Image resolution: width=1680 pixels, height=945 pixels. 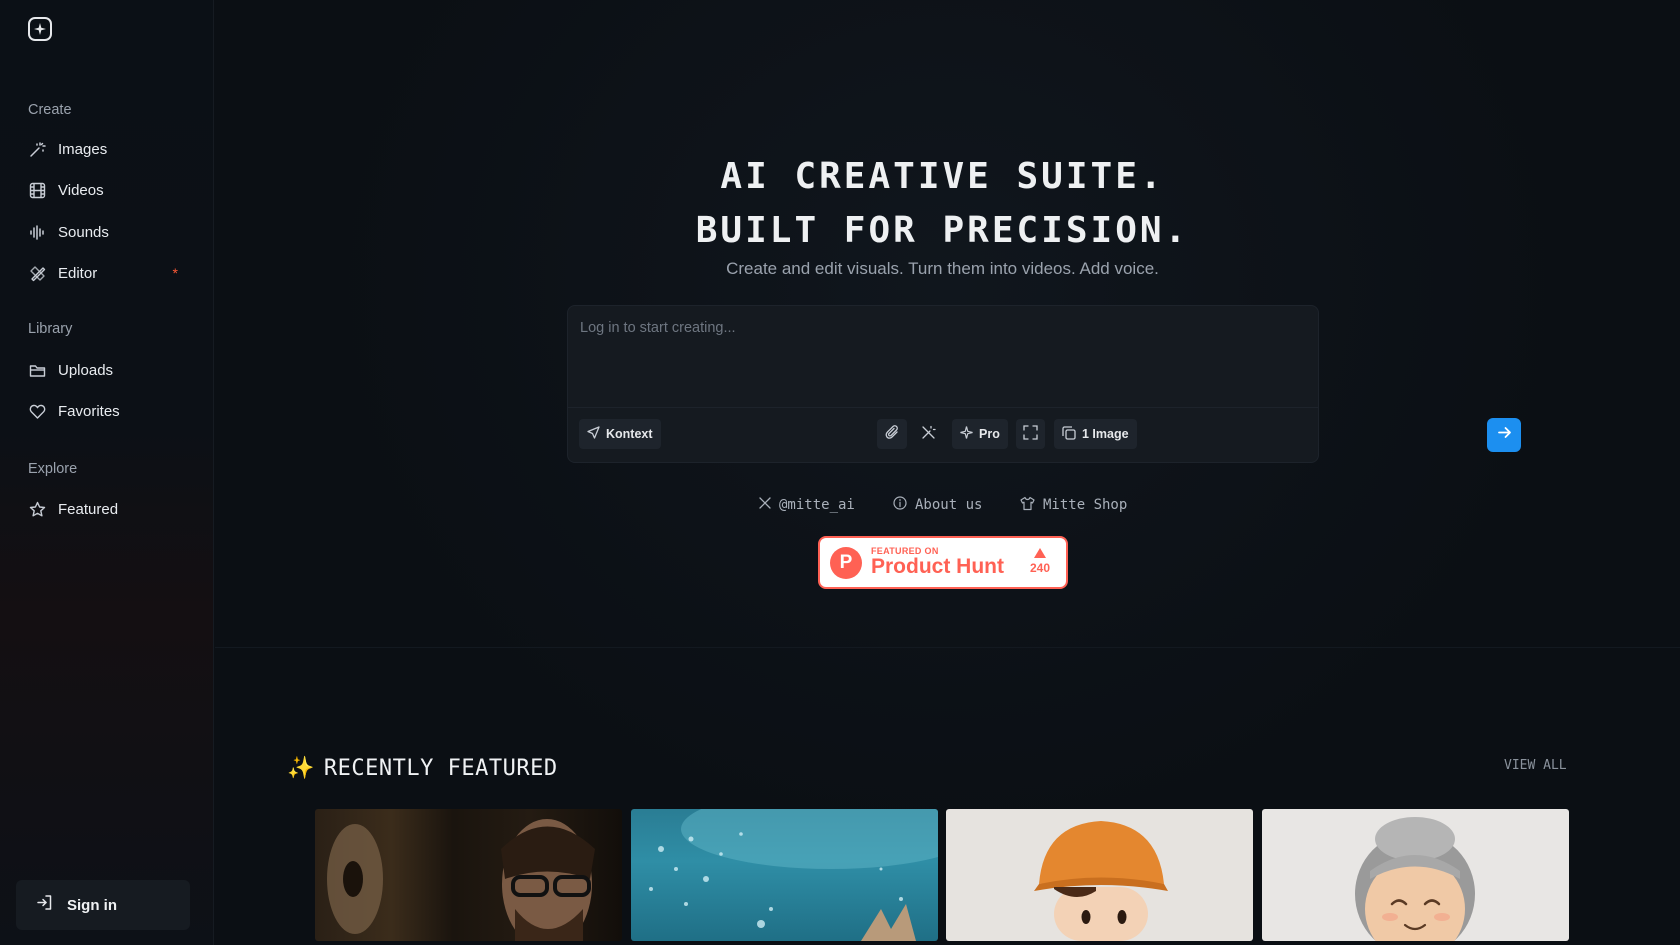 I want to click on twitter-handle: @mitte_ai, so click(x=817, y=505).